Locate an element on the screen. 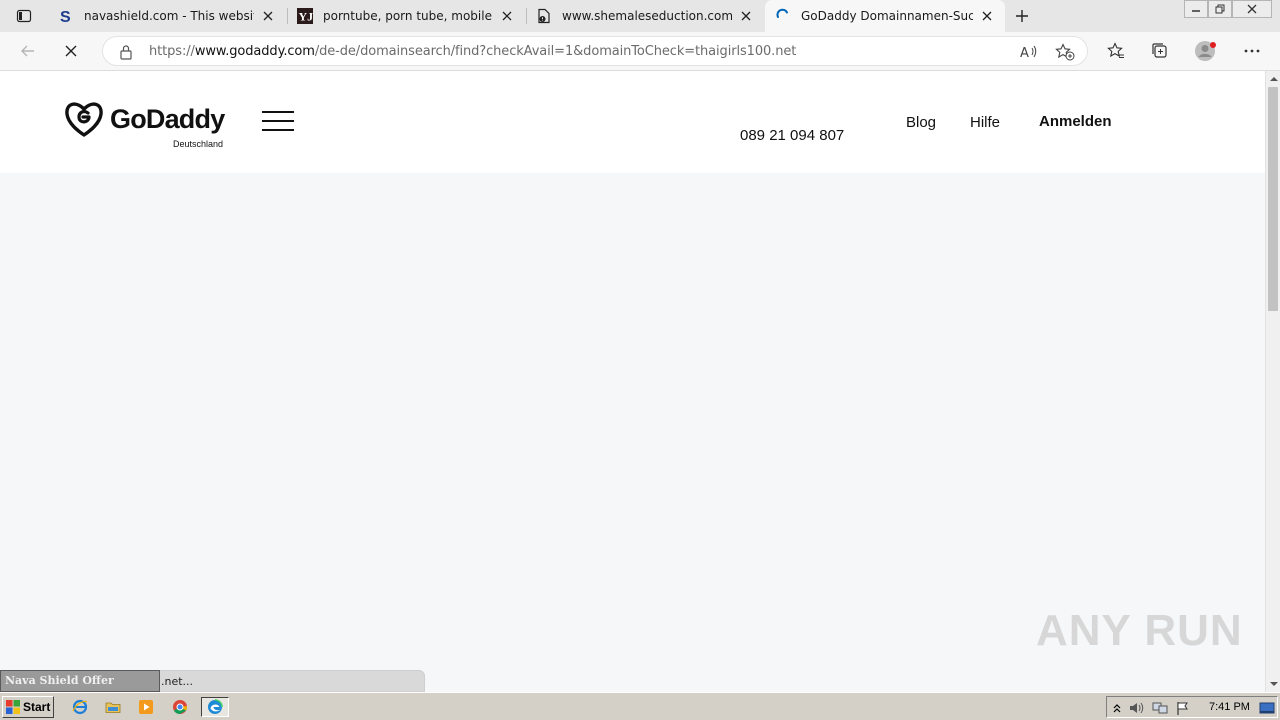 This screenshot has width=1280, height=720. volume-button is located at coordinates (1137, 708).